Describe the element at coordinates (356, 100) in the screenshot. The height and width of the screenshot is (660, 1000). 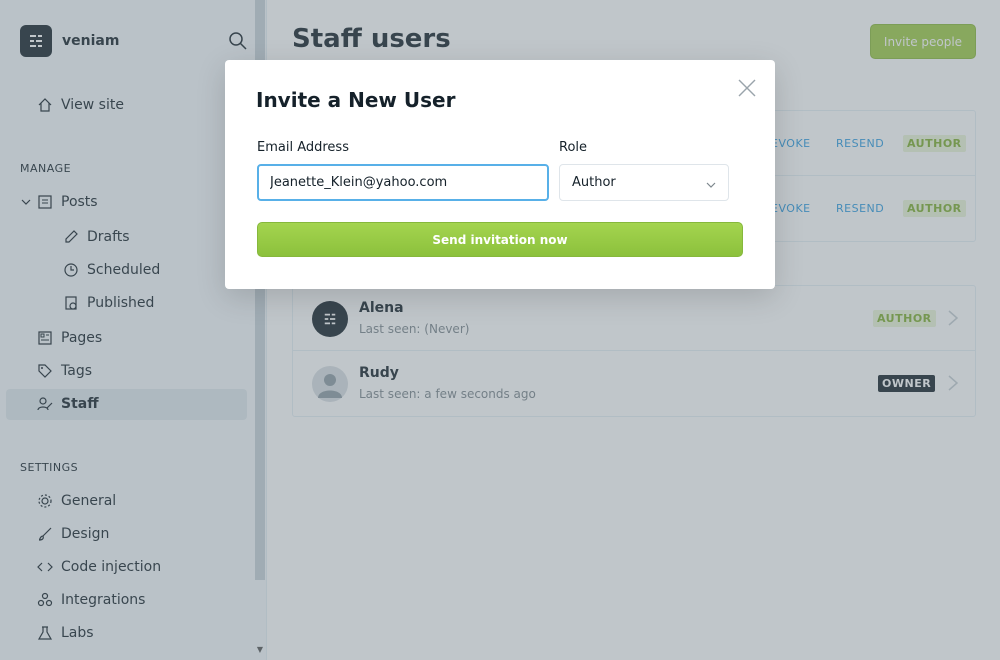
I see `modal-title: Invite a New User` at that location.